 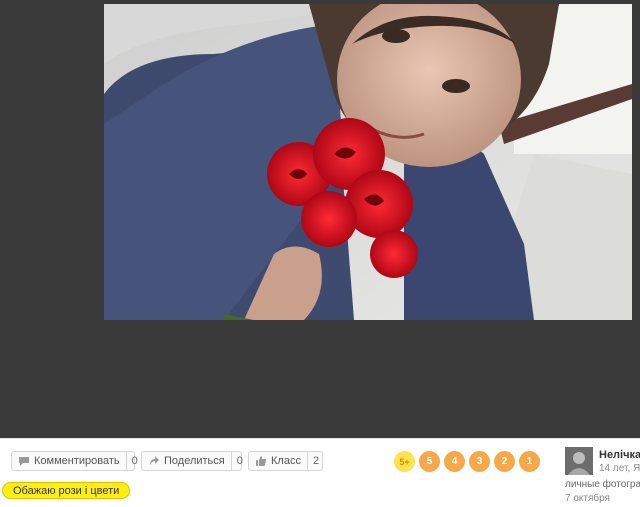 What do you see at coordinates (619, 468) in the screenshot?
I see `author-info: 14 лет, Я` at bounding box center [619, 468].